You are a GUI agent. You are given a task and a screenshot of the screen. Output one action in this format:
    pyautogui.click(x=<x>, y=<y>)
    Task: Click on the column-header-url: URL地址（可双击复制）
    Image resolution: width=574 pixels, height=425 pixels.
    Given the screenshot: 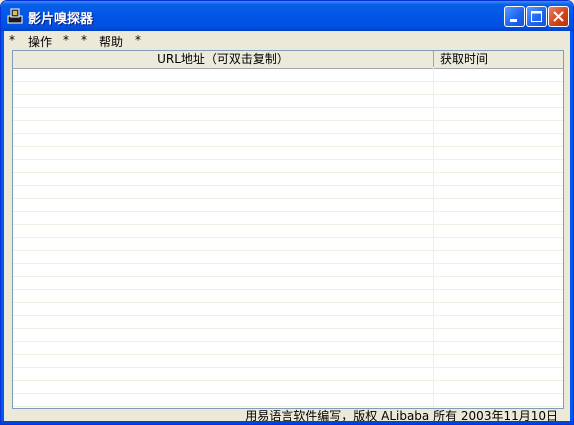 What is the action you would take?
    pyautogui.click(x=223, y=59)
    